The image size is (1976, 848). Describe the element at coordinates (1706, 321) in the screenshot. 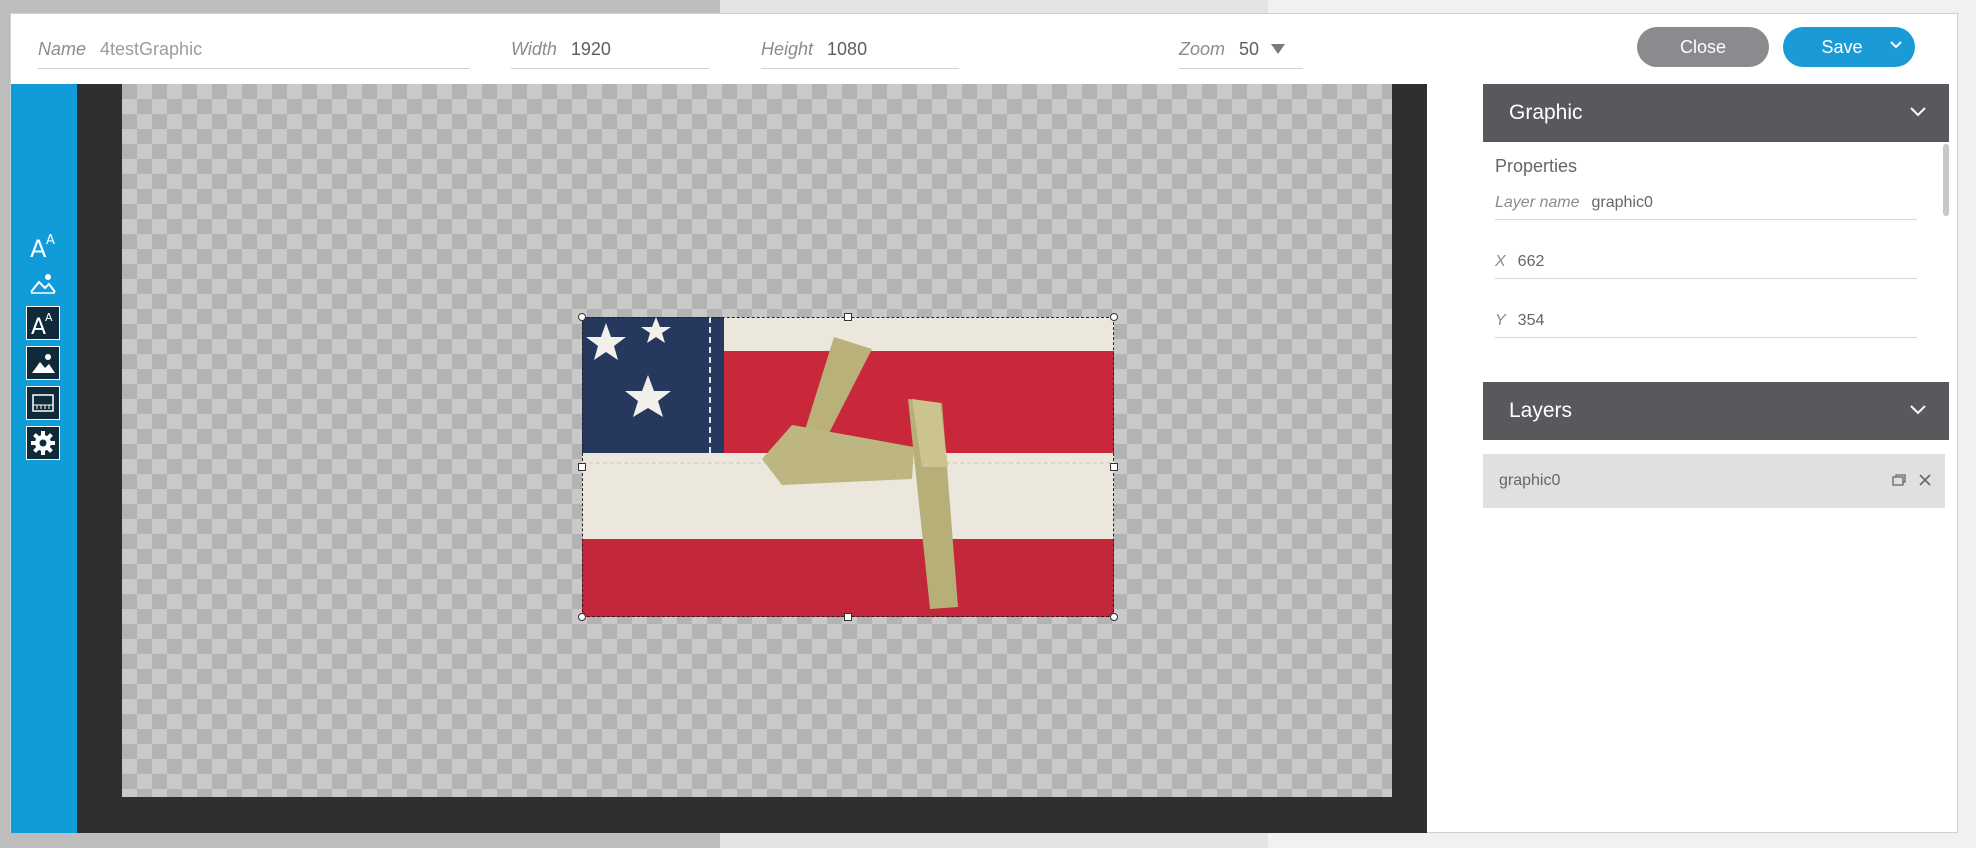

I see `y-field: Y 354` at that location.